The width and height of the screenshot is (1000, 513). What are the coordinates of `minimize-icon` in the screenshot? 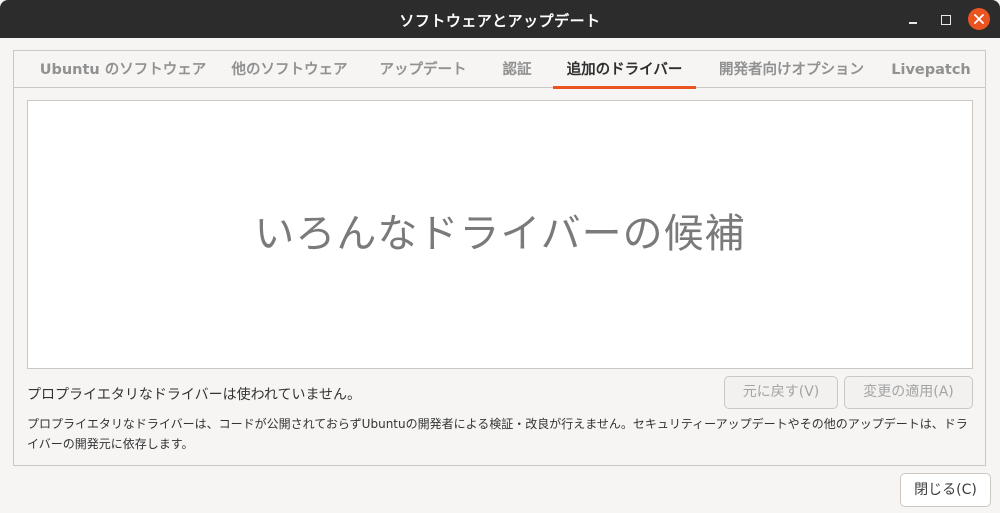 It's located at (913, 19).